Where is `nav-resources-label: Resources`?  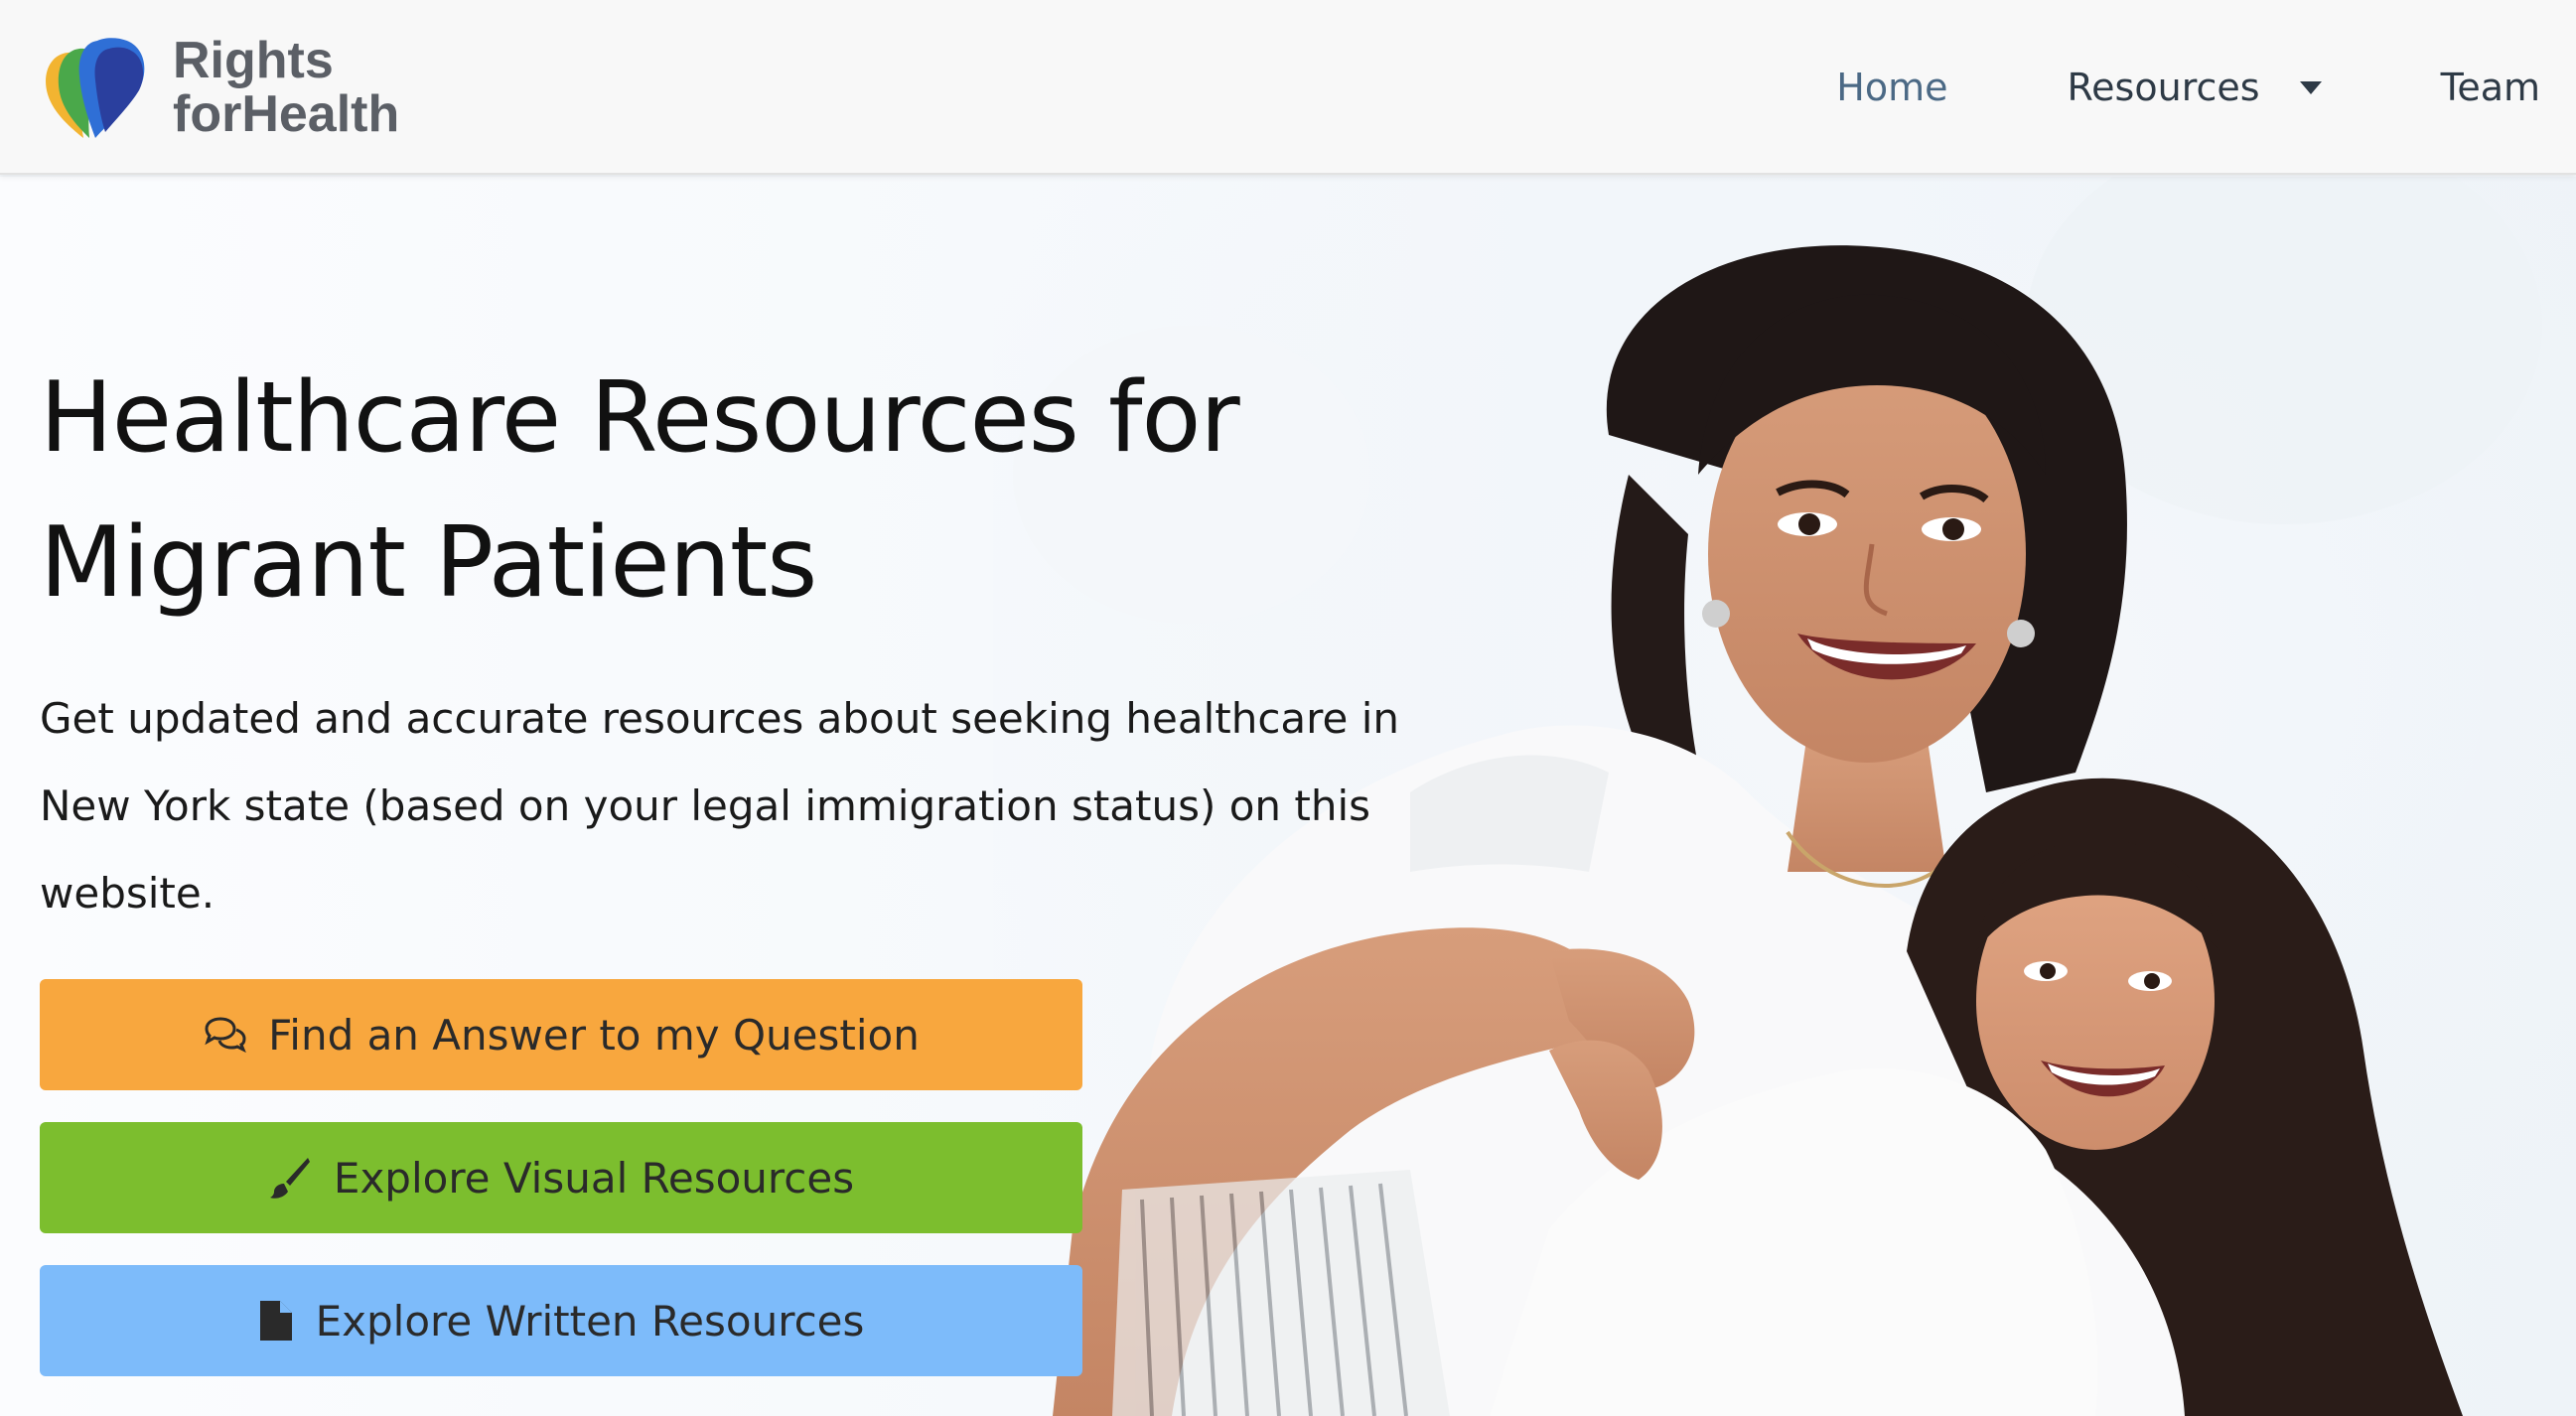
nav-resources-label: Resources is located at coordinates (2164, 87).